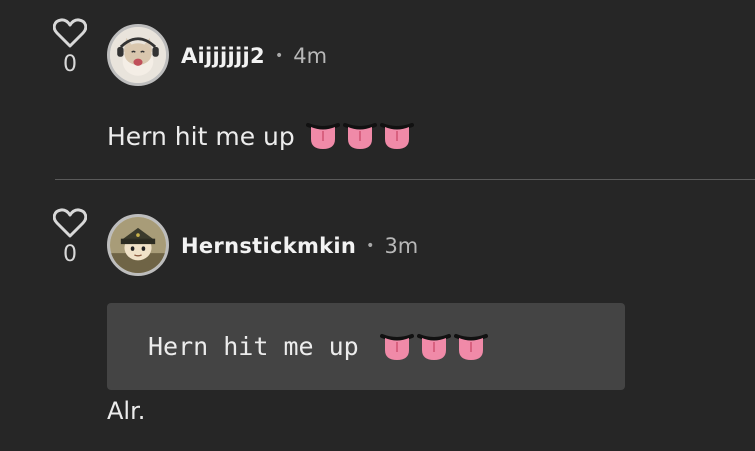  Describe the element at coordinates (223, 56) in the screenshot. I see `username: Aijjjjjj2` at that location.